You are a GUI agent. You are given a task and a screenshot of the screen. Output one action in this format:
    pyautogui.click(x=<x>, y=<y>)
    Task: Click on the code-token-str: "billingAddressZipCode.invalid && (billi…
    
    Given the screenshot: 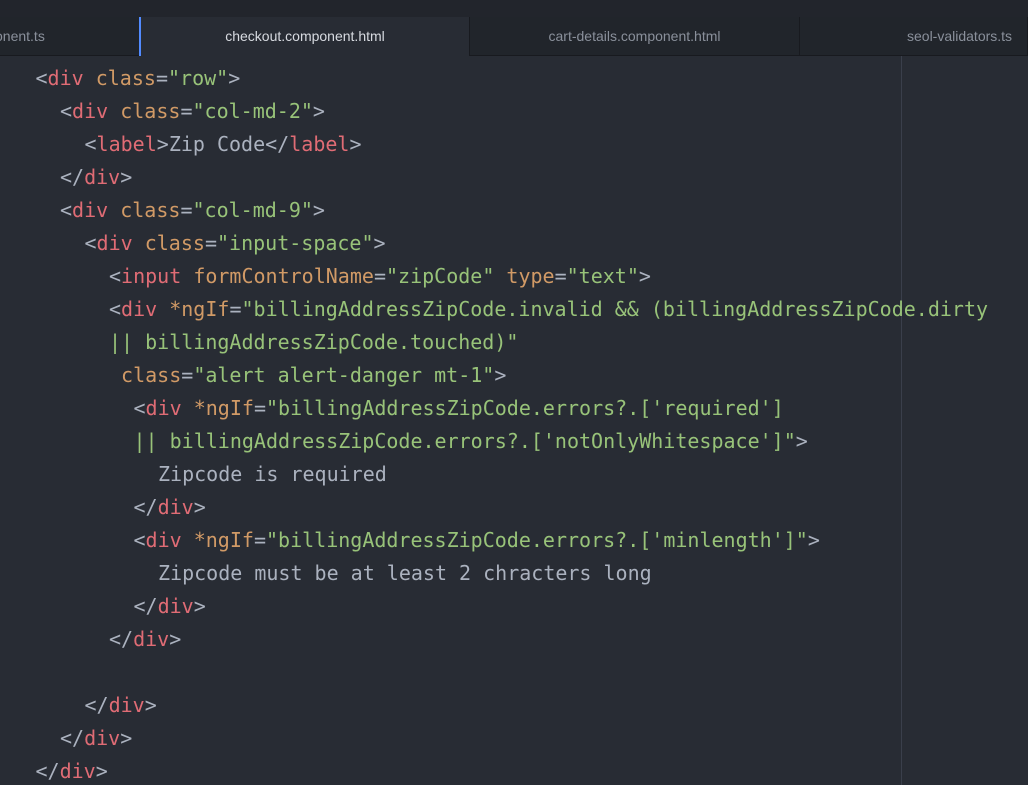 What is the action you would take?
    pyautogui.click(x=615, y=309)
    